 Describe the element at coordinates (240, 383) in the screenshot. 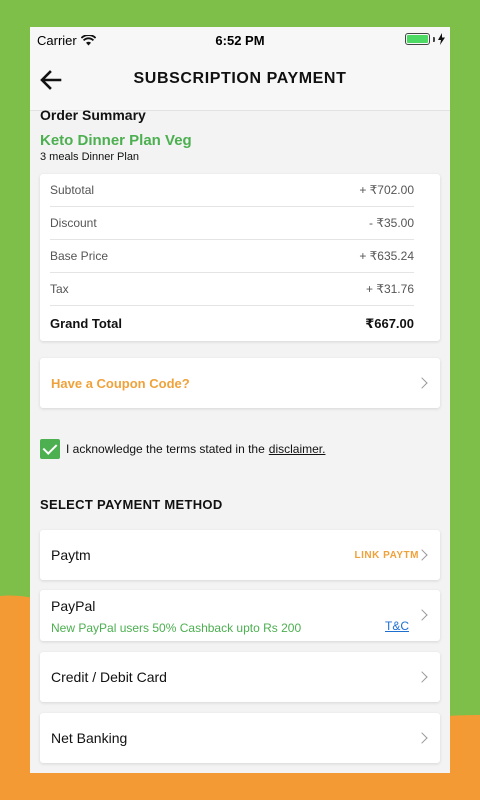

I see `coupon-code-button: Have a Coupon Code?` at that location.